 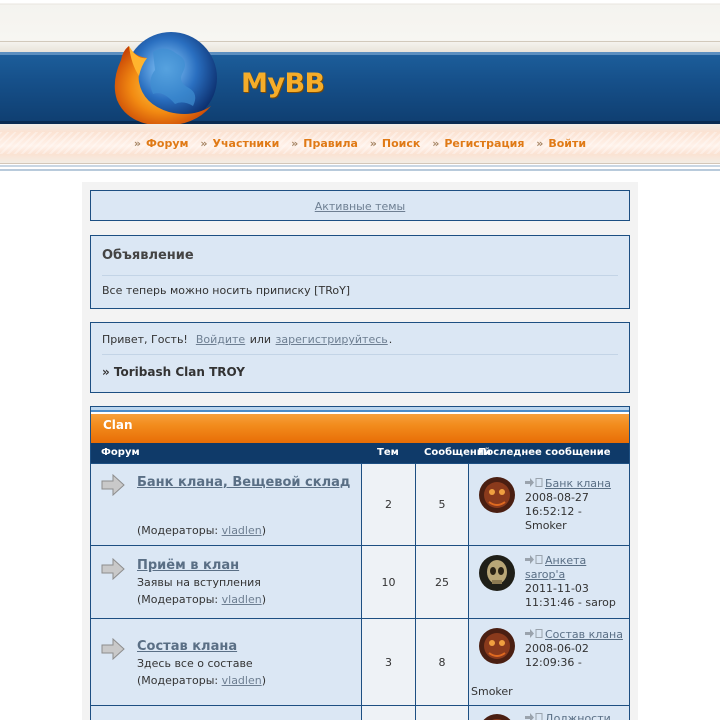 I want to click on breadcrumb: » Toribash Clan TROY, so click(x=360, y=372).